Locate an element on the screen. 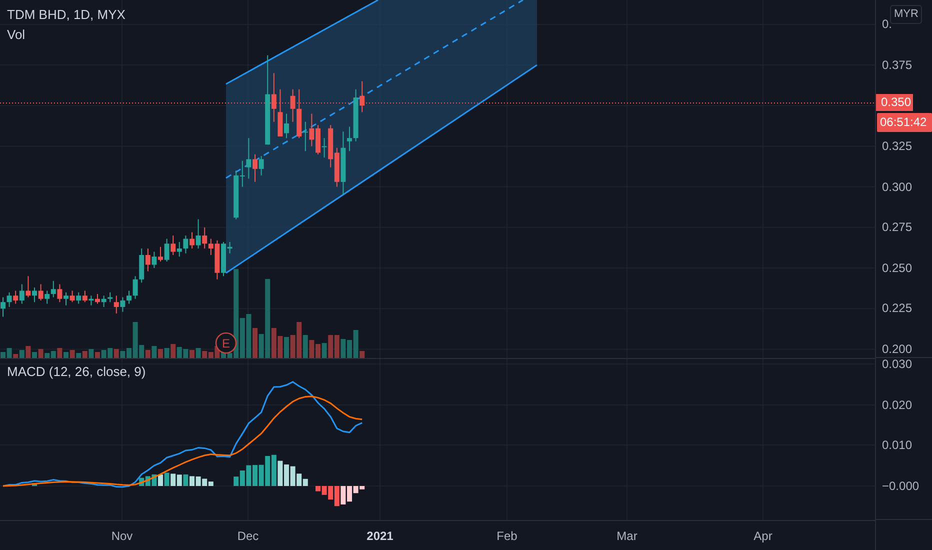  price-axis-label: 0.200 is located at coordinates (897, 349).